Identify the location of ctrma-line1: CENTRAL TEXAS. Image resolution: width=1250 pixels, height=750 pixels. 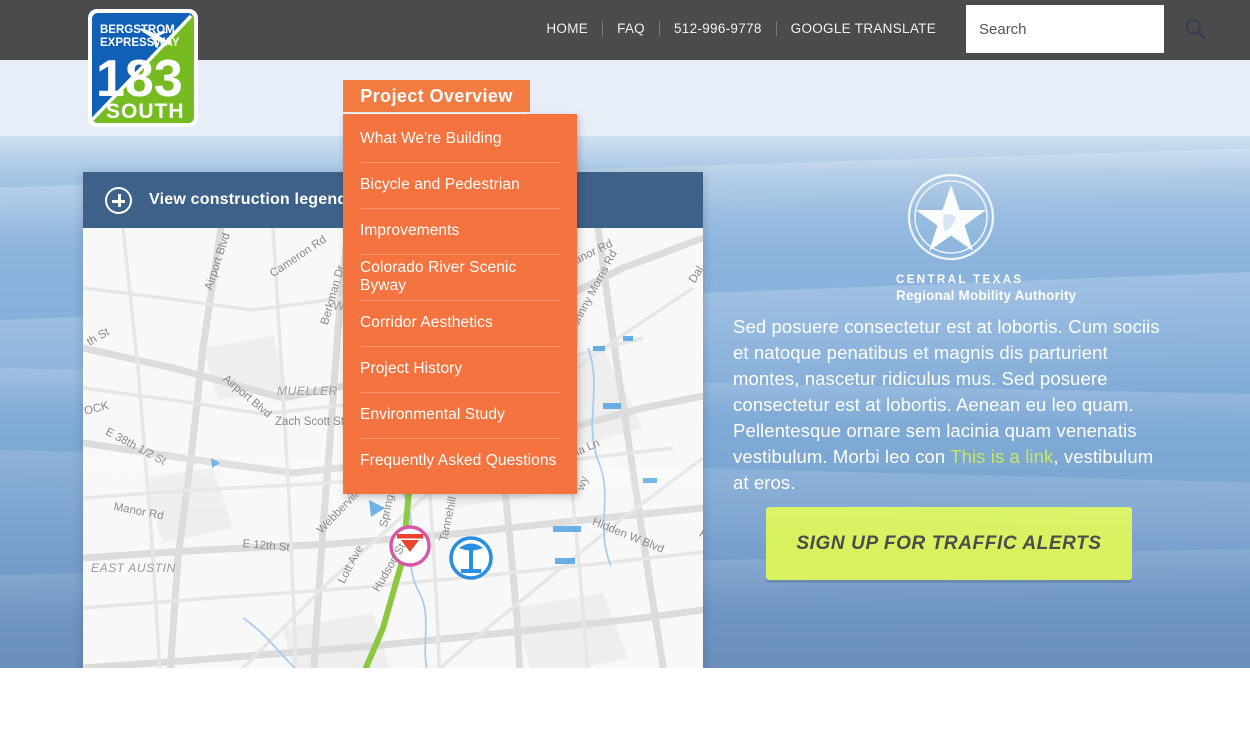
(960, 280).